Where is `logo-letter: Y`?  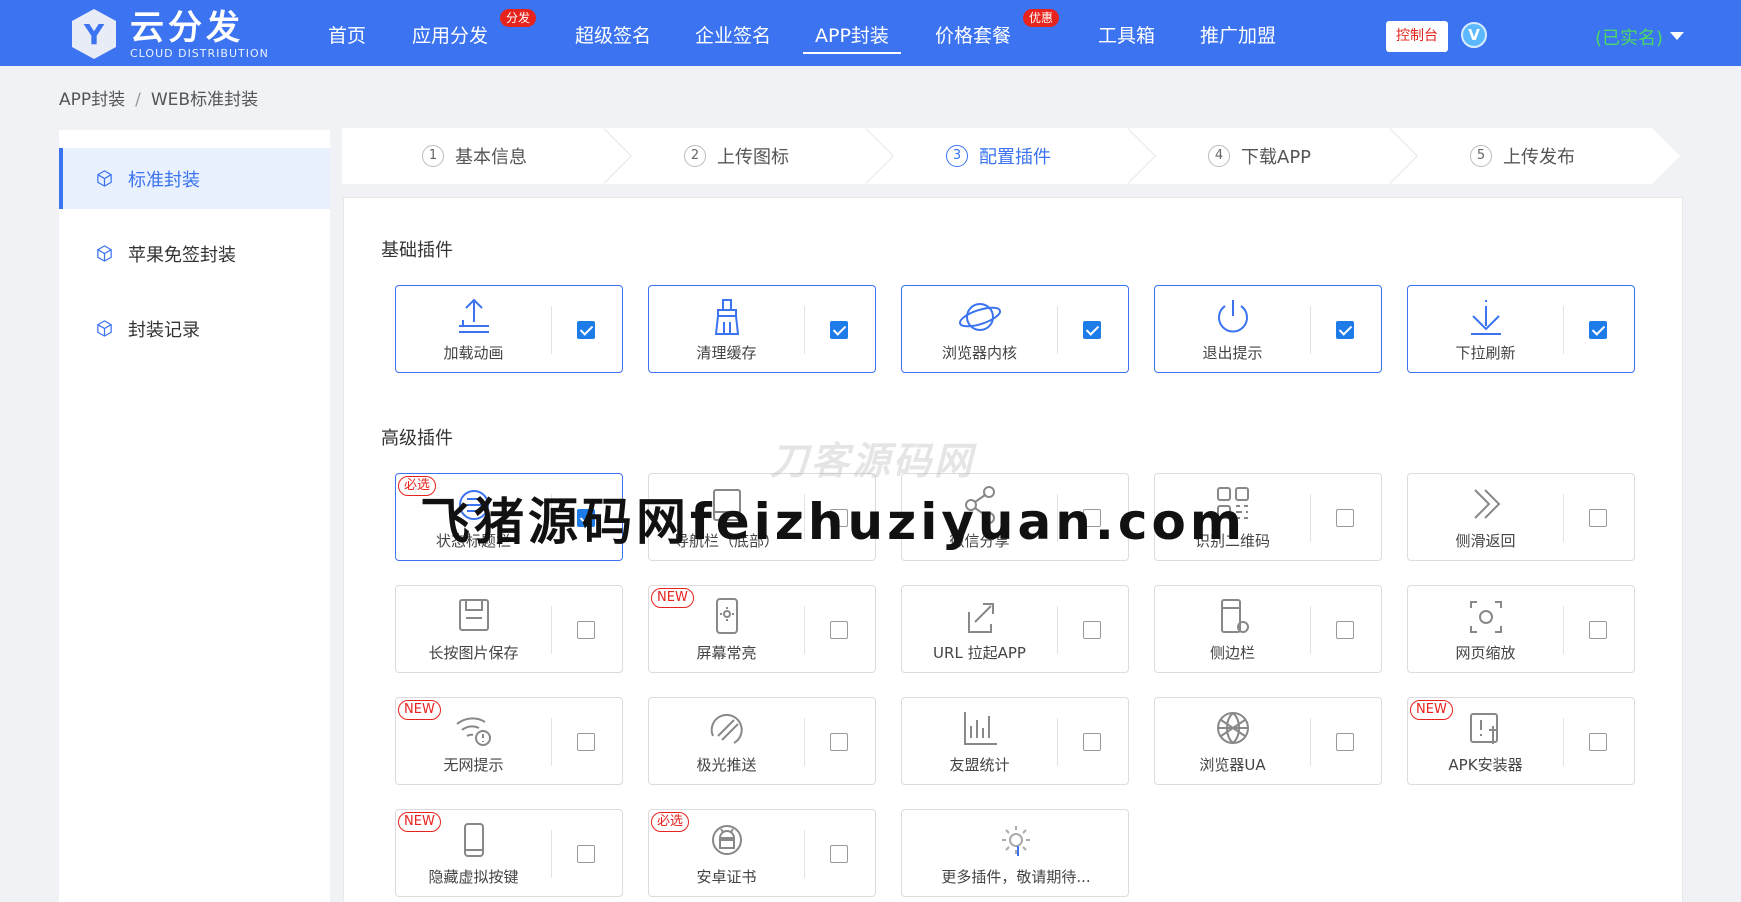
logo-letter: Y is located at coordinates (94, 34).